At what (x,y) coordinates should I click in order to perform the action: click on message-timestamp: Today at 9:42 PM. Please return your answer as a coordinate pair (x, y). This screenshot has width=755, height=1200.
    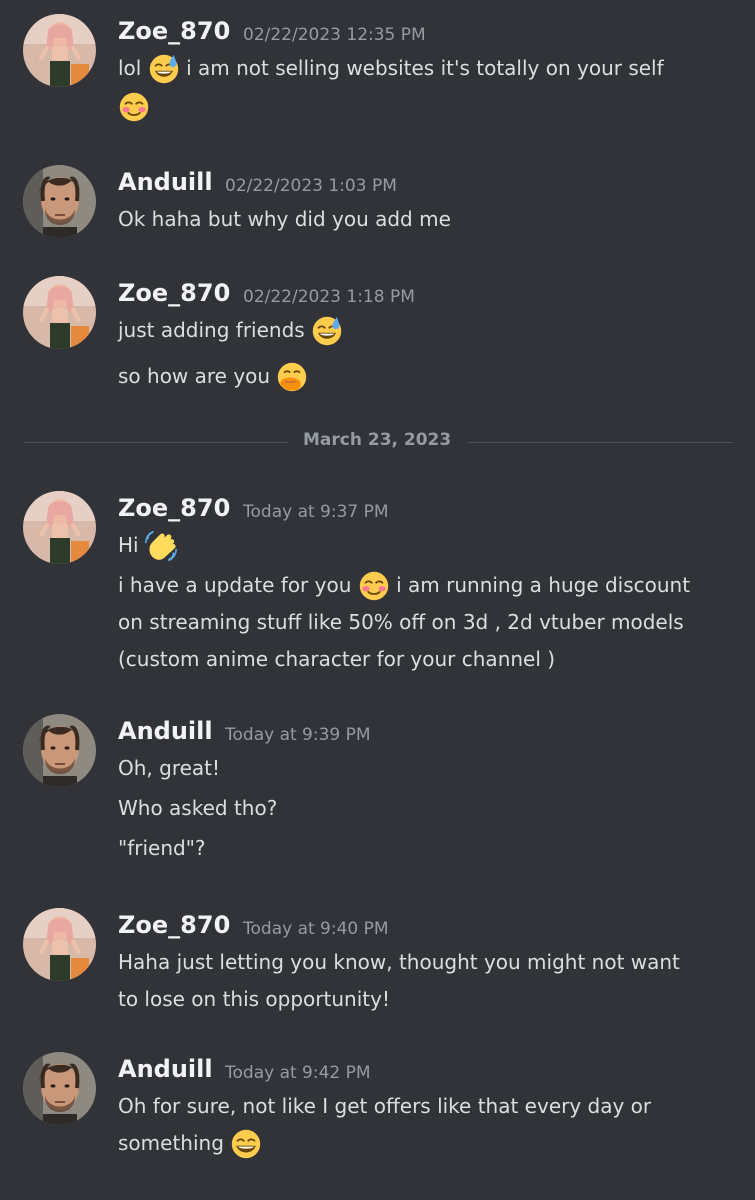
    Looking at the image, I should click on (298, 1073).